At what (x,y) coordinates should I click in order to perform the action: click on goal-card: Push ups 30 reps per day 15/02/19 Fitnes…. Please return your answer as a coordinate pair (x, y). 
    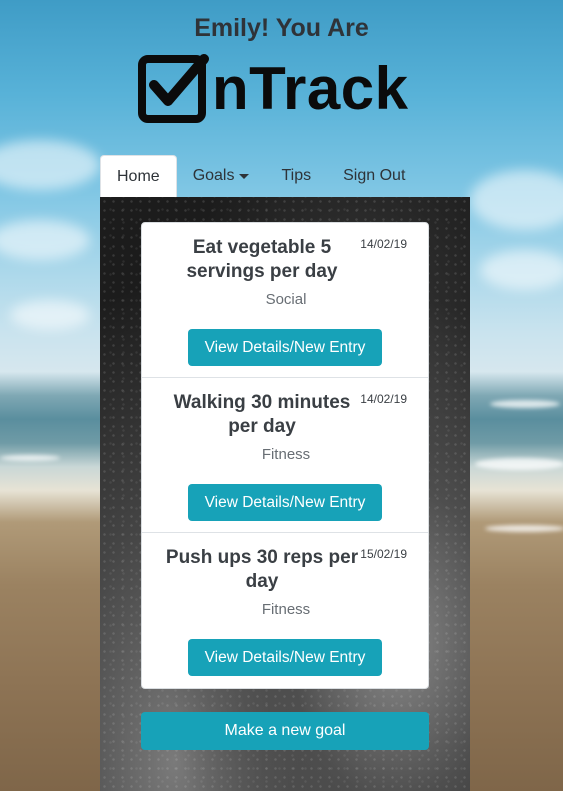
    Looking at the image, I should click on (285, 610).